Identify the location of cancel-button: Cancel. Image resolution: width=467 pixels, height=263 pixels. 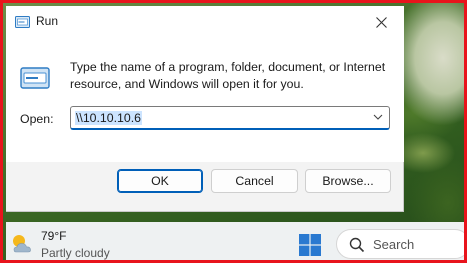
(254, 181).